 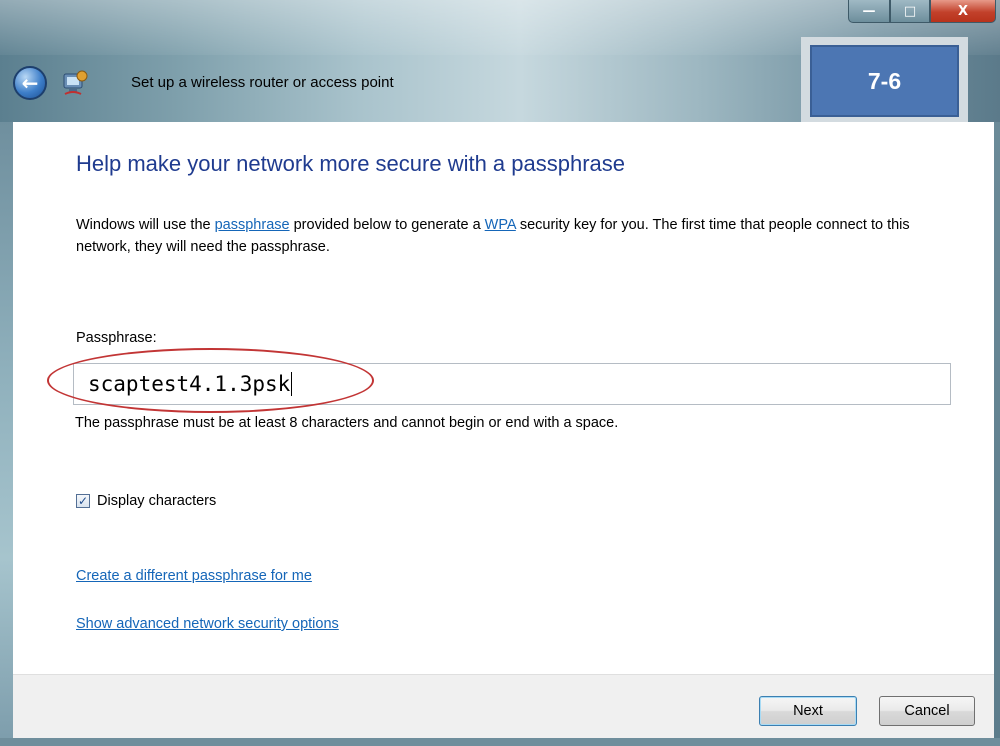 I want to click on back-button: ←, so click(x=30, y=83).